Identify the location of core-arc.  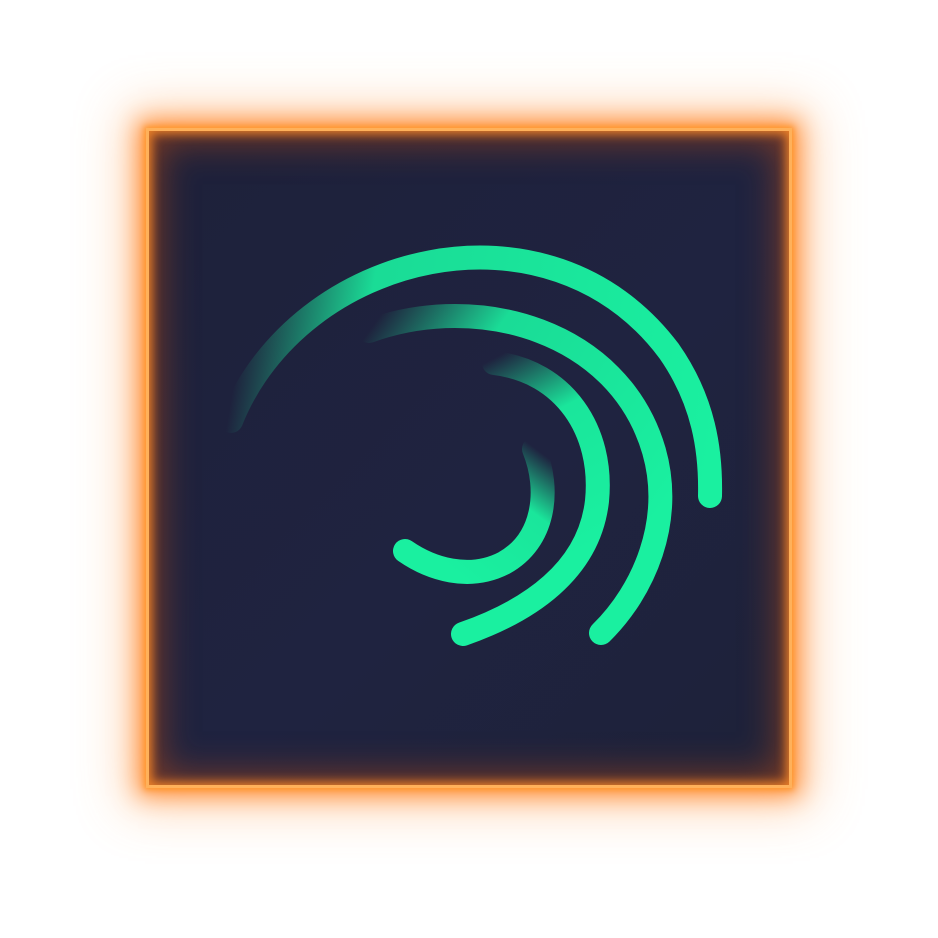
(474, 510).